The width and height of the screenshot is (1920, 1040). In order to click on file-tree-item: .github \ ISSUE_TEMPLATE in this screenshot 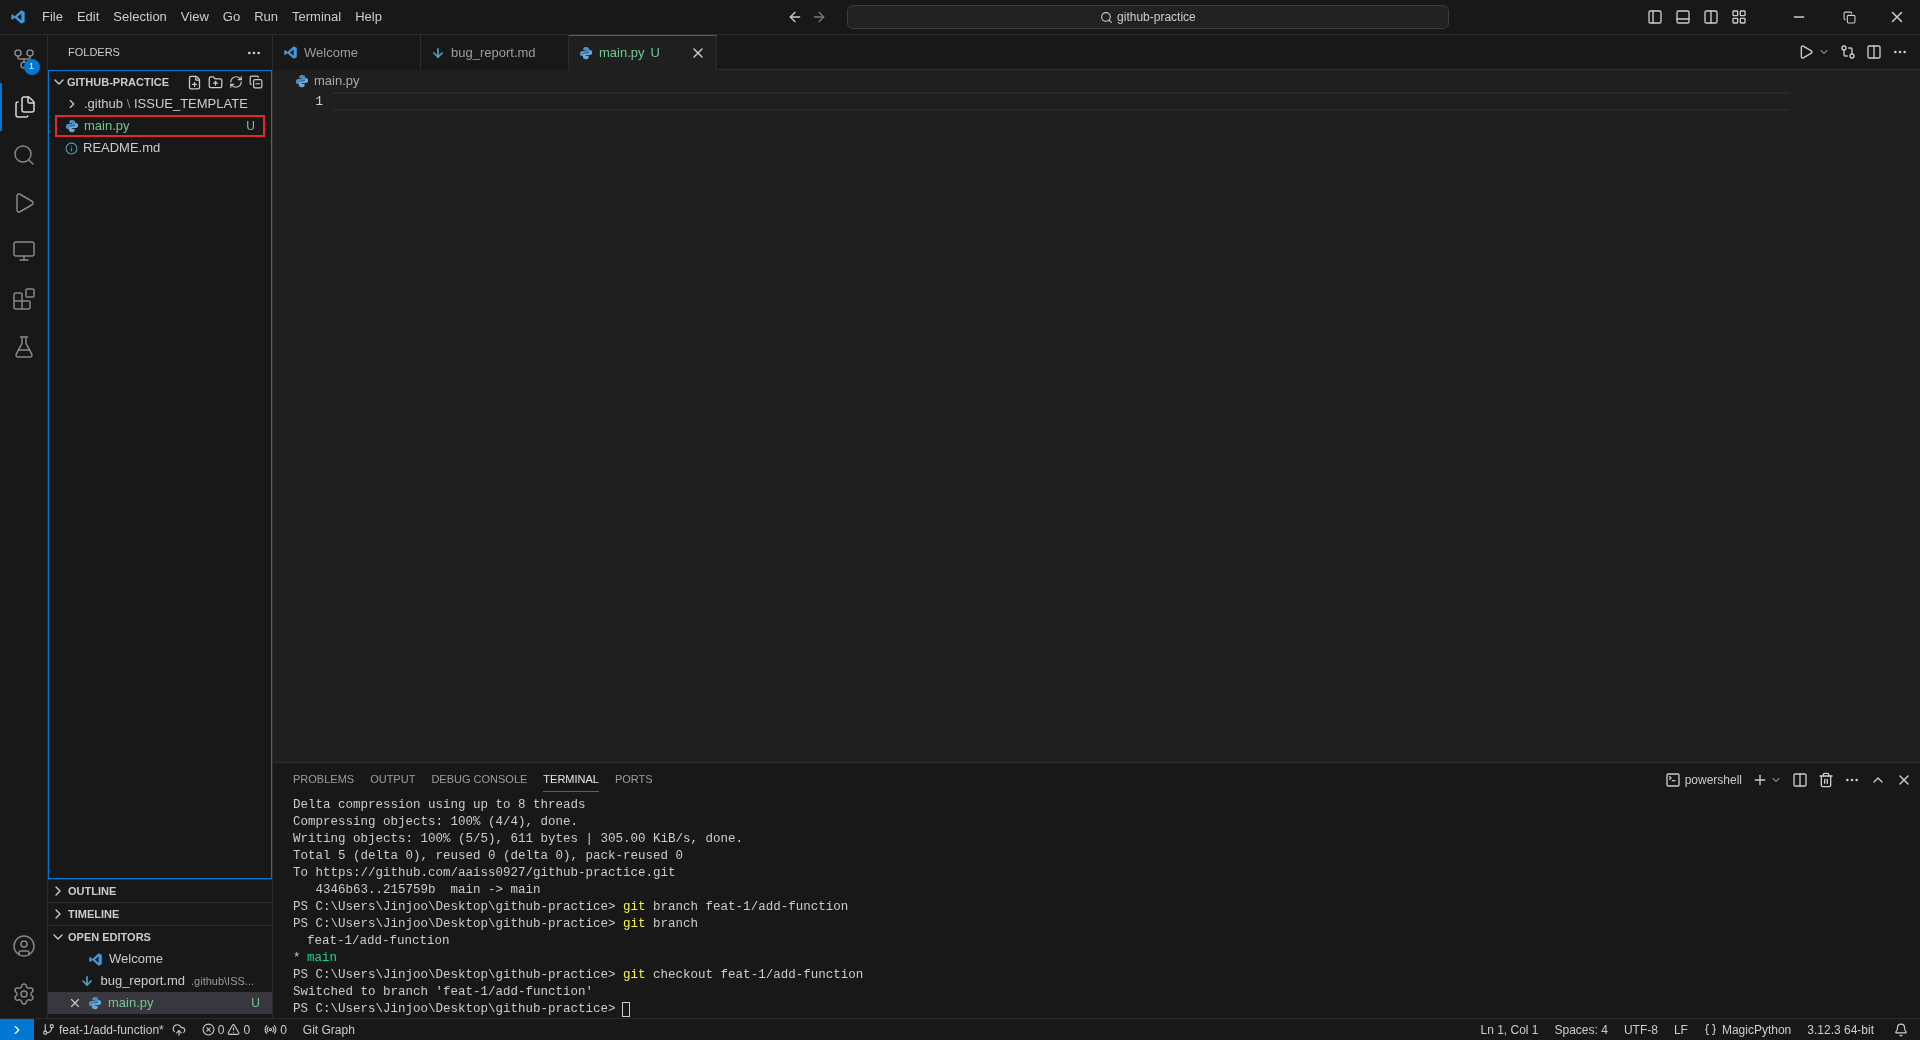, I will do `click(160, 104)`.